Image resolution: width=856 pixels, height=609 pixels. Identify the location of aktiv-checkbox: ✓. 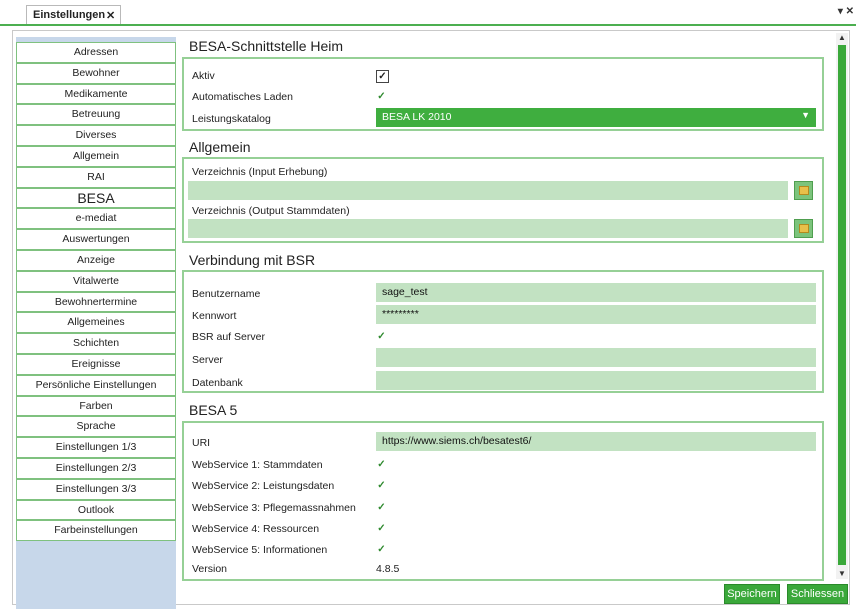
(382, 76).